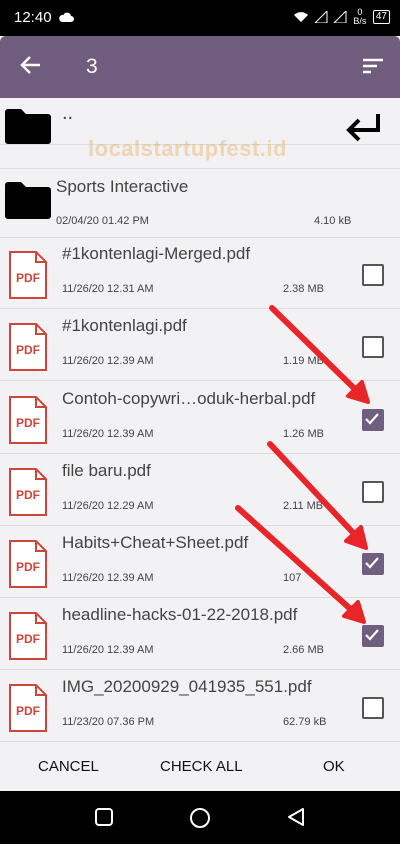  I want to click on file-name: Contoh-copywri…oduk-herbal.pdf, so click(189, 398).